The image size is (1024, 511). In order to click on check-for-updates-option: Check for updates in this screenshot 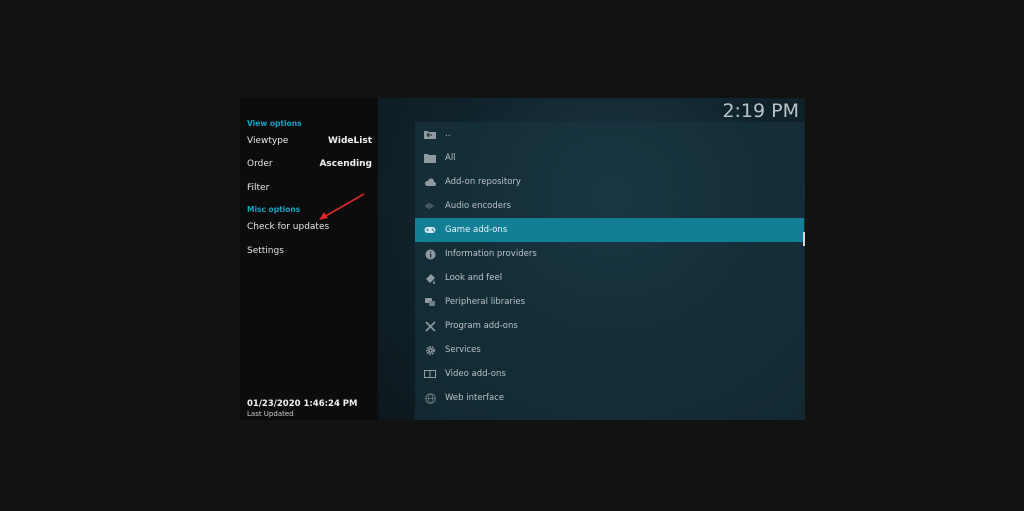, I will do `click(309, 227)`.